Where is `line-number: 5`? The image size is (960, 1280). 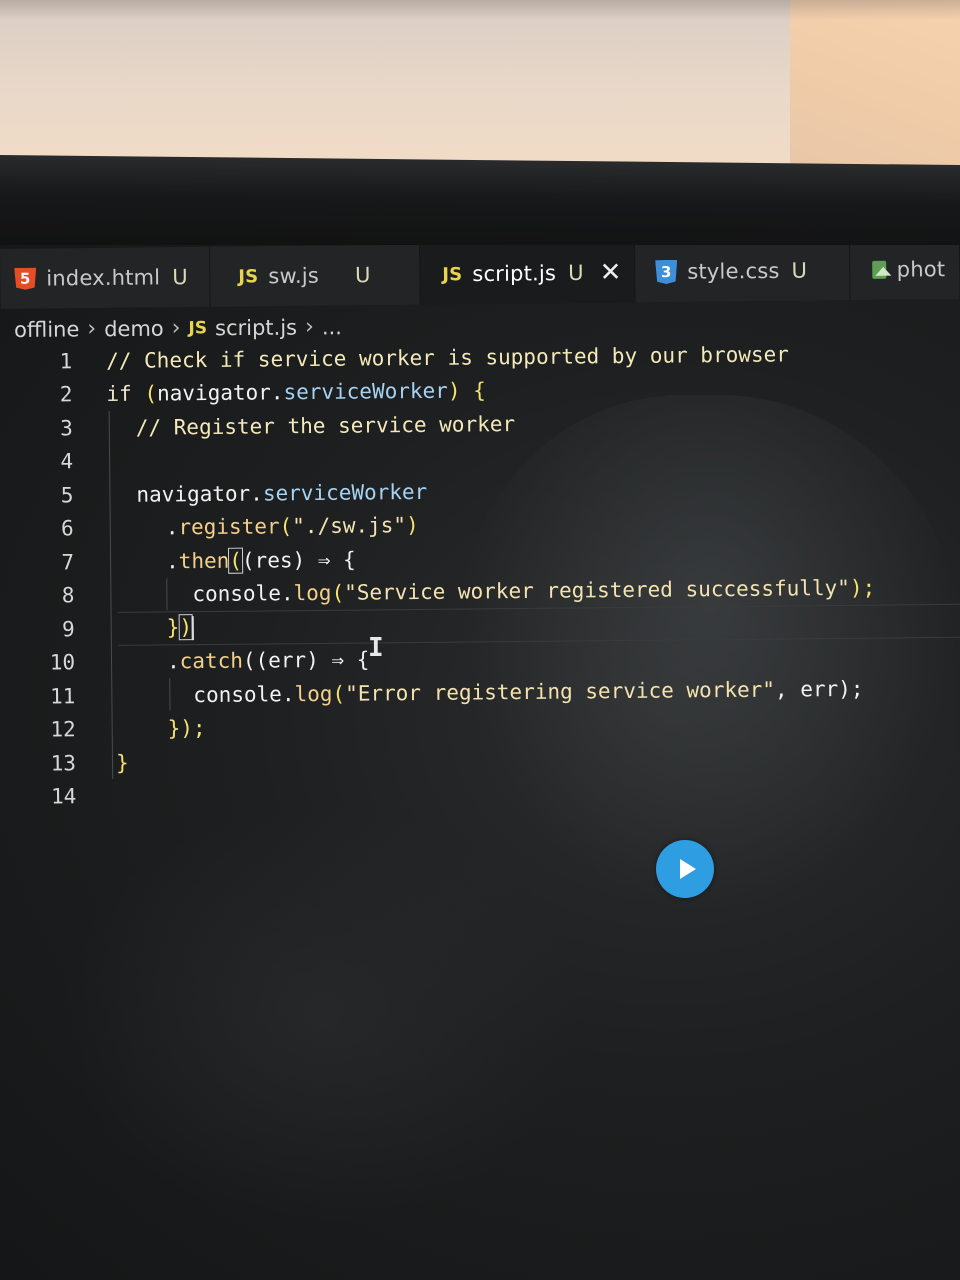
line-number: 5 is located at coordinates (67, 495).